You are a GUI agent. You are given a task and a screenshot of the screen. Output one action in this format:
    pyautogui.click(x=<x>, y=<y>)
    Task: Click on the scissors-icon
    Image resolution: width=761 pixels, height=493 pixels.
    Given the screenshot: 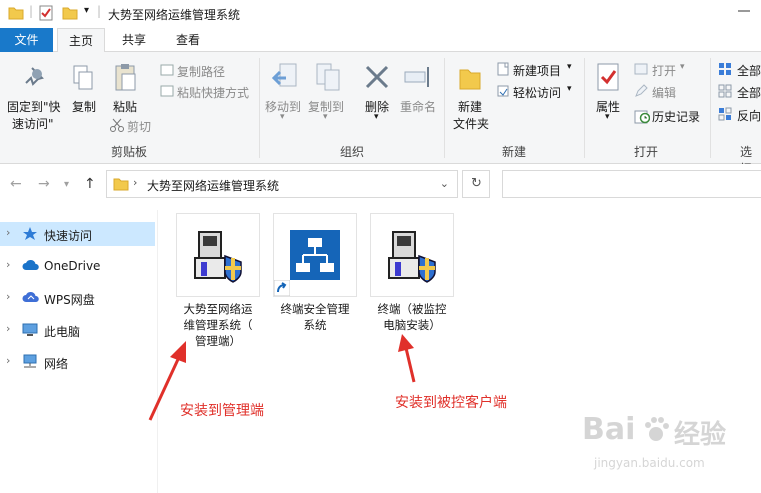 What is the action you would take?
    pyautogui.click(x=117, y=125)
    